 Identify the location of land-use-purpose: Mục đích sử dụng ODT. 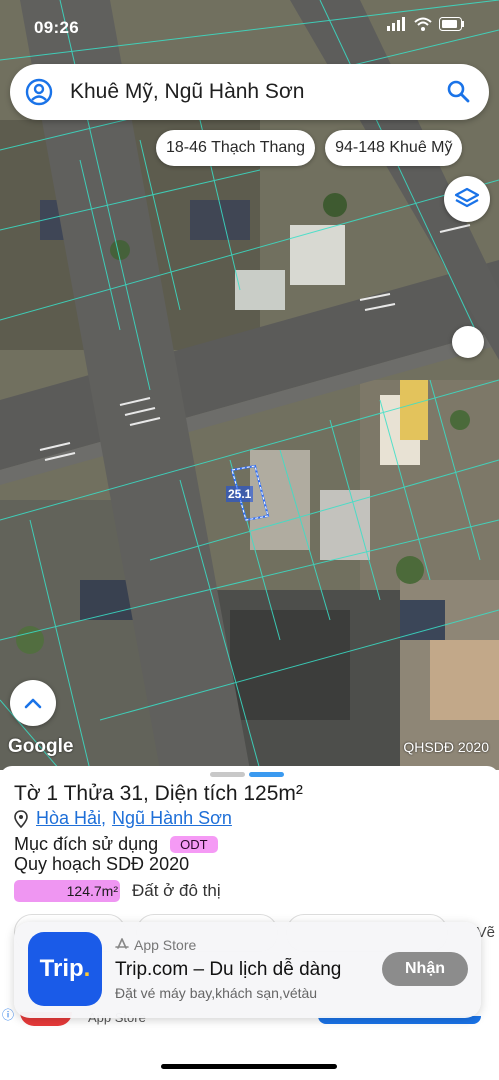
(116, 844).